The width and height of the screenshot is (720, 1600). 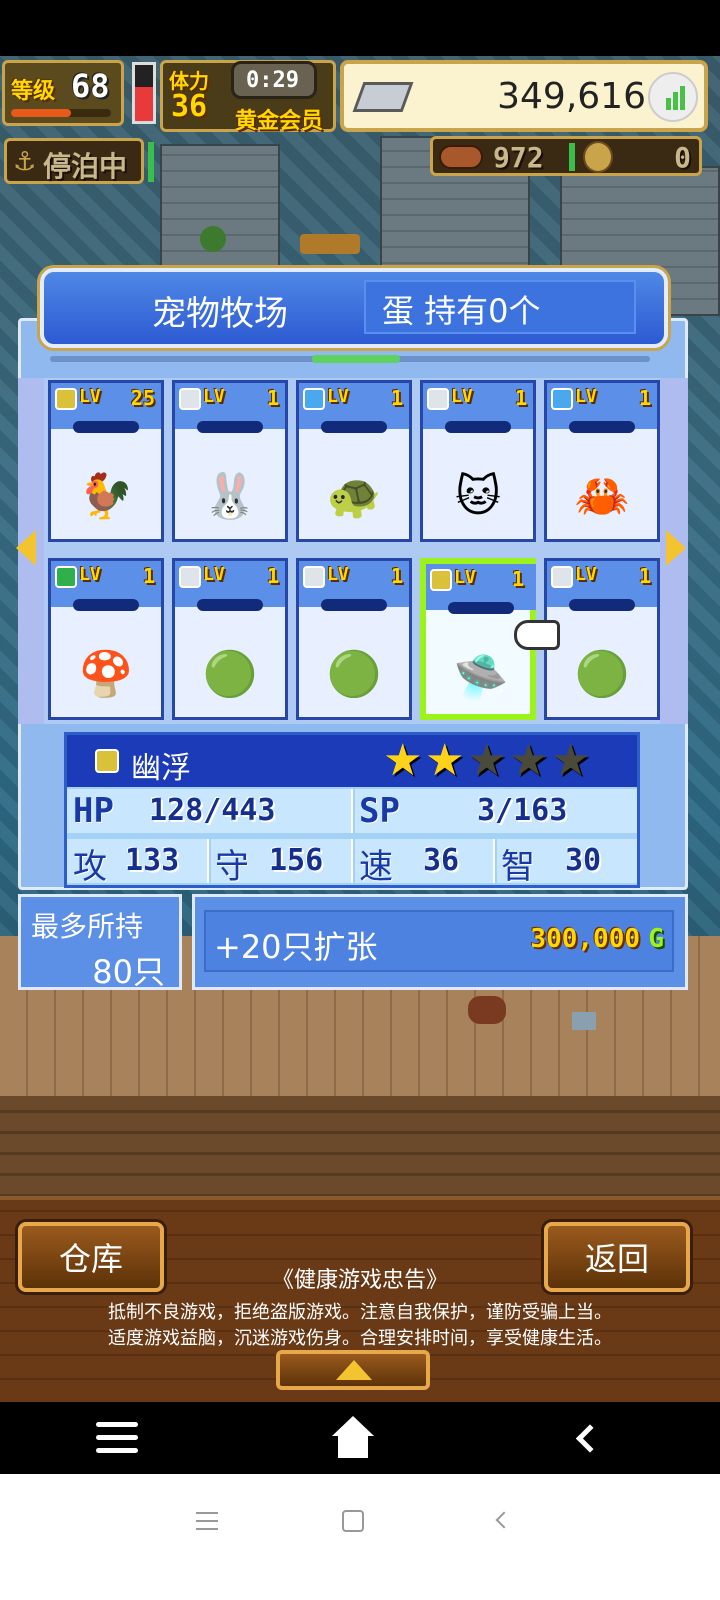 What do you see at coordinates (207, 1521) in the screenshot?
I see `recents-icon` at bounding box center [207, 1521].